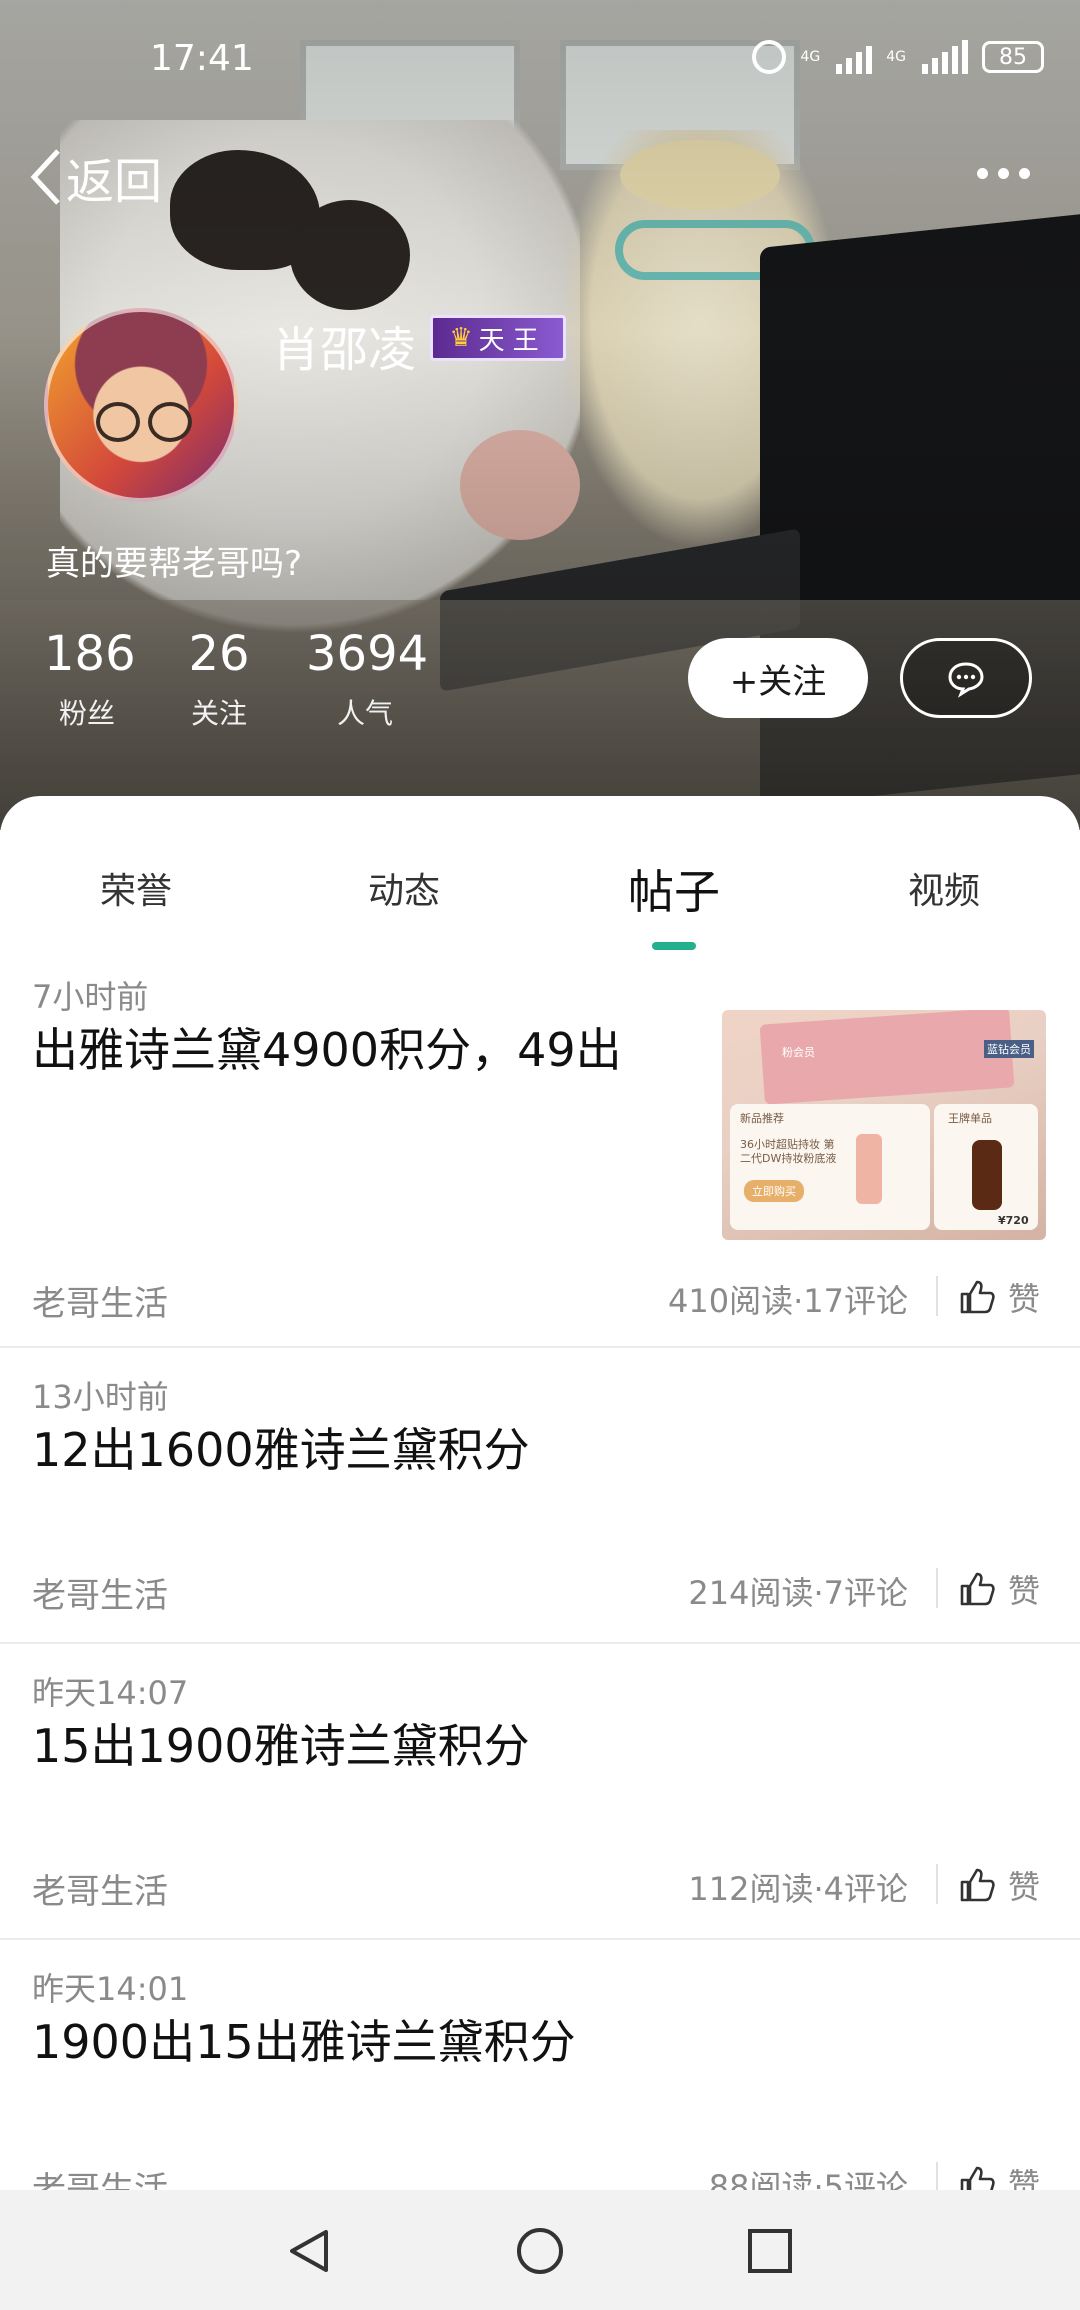 The width and height of the screenshot is (1080, 2310). Describe the element at coordinates (304, 2042) in the screenshot. I see `post-title: 1900出15出雅诗兰黛积分` at that location.